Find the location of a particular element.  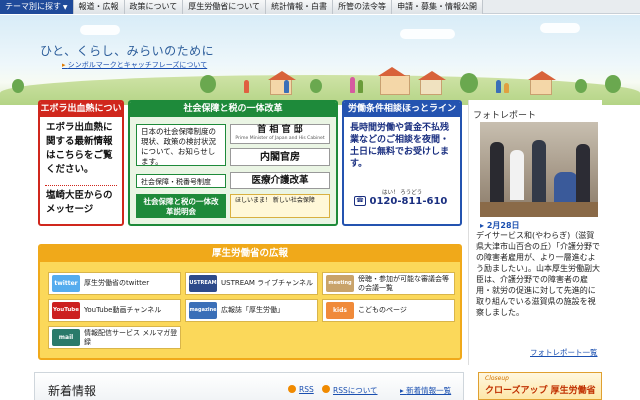

mail-icon: mail is located at coordinates (66, 337).